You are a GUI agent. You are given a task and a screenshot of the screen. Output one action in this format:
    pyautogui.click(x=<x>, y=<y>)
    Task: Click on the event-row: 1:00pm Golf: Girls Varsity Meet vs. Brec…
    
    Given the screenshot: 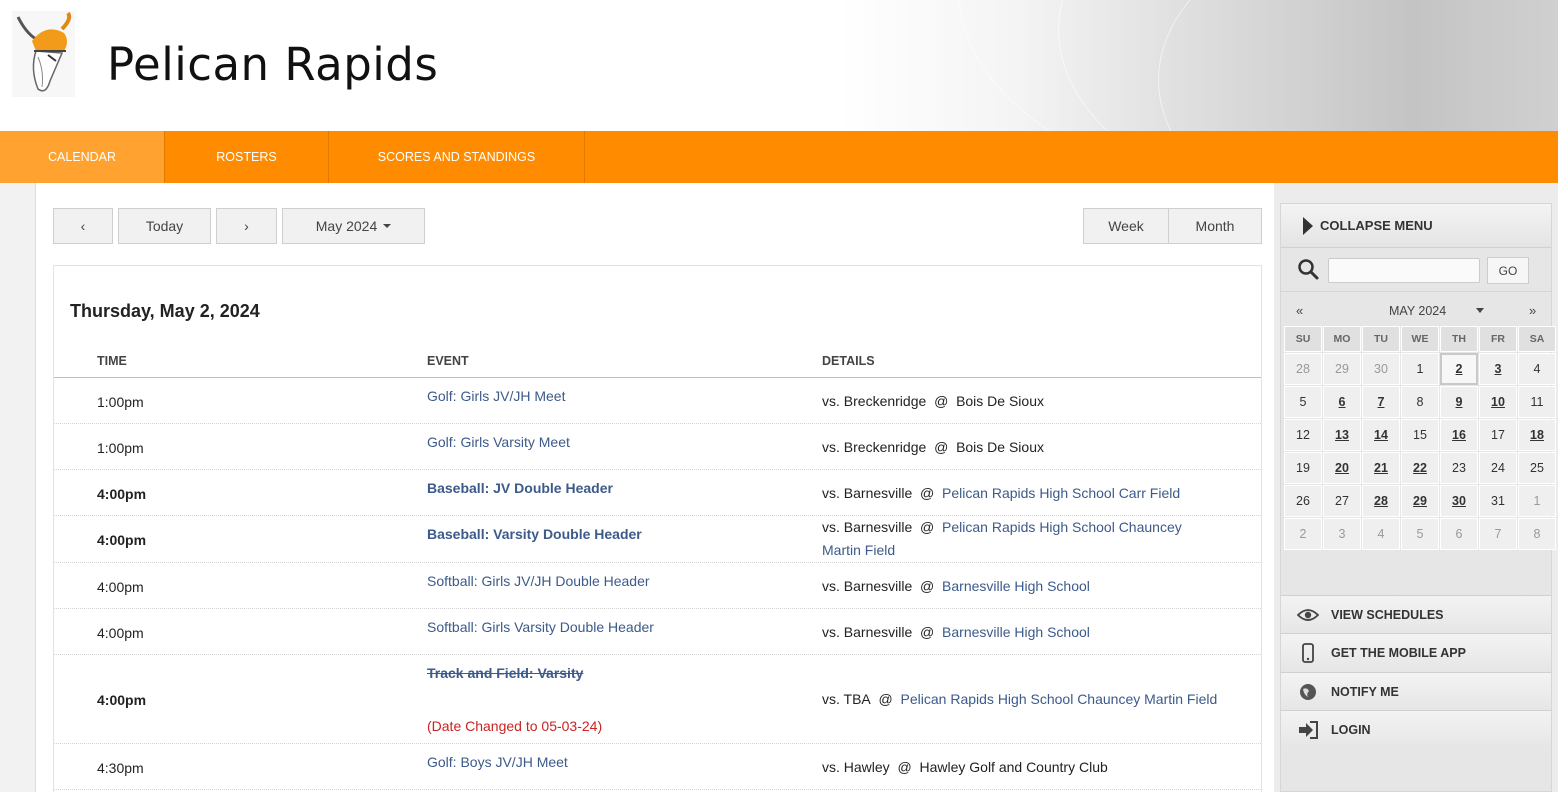 What is the action you would take?
    pyautogui.click(x=657, y=447)
    